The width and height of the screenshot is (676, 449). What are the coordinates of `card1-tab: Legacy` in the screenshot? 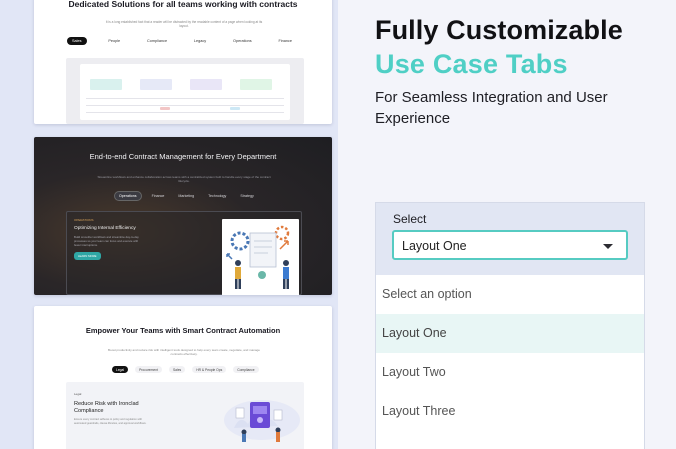 It's located at (200, 41).